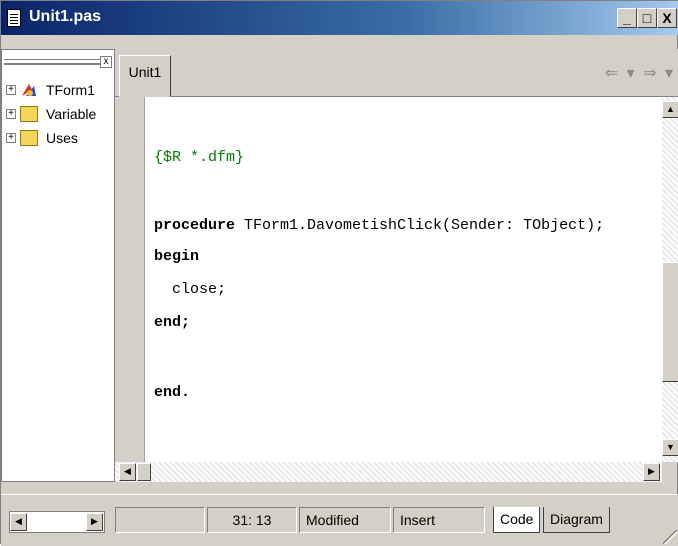 This screenshot has height=546, width=678. What do you see at coordinates (177, 256) in the screenshot?
I see `code-line-begin: begin` at bounding box center [177, 256].